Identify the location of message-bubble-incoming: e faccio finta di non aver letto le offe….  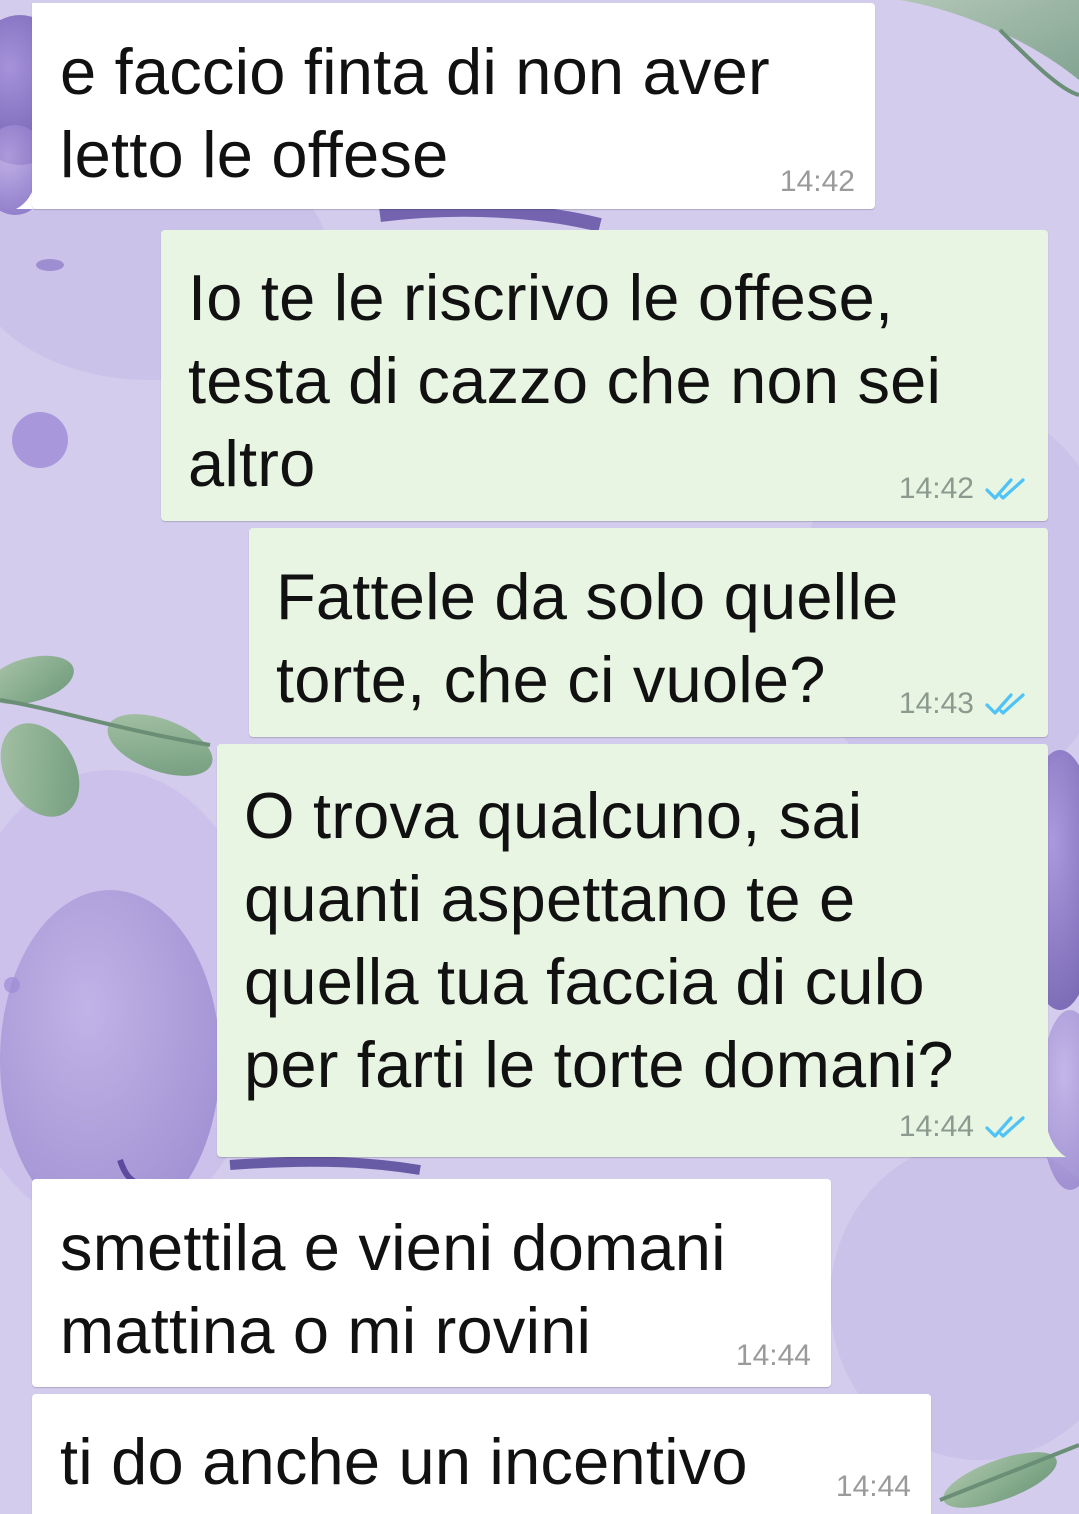
(453, 106).